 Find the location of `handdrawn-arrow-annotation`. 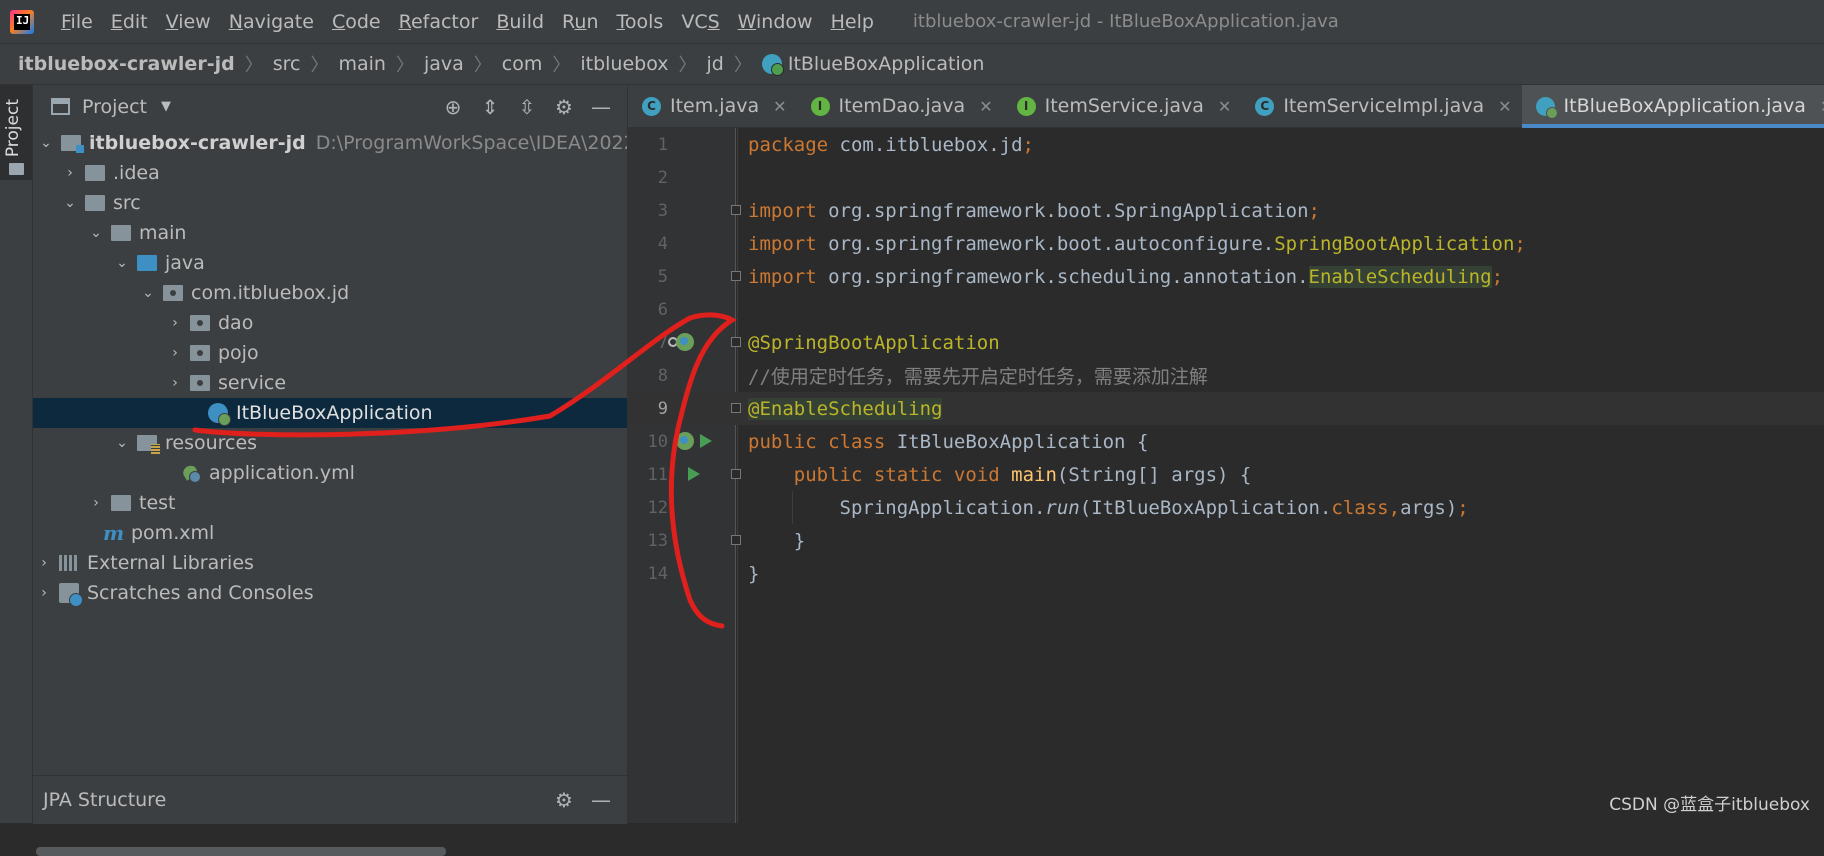

handdrawn-arrow-annotation is located at coordinates (464, 470).